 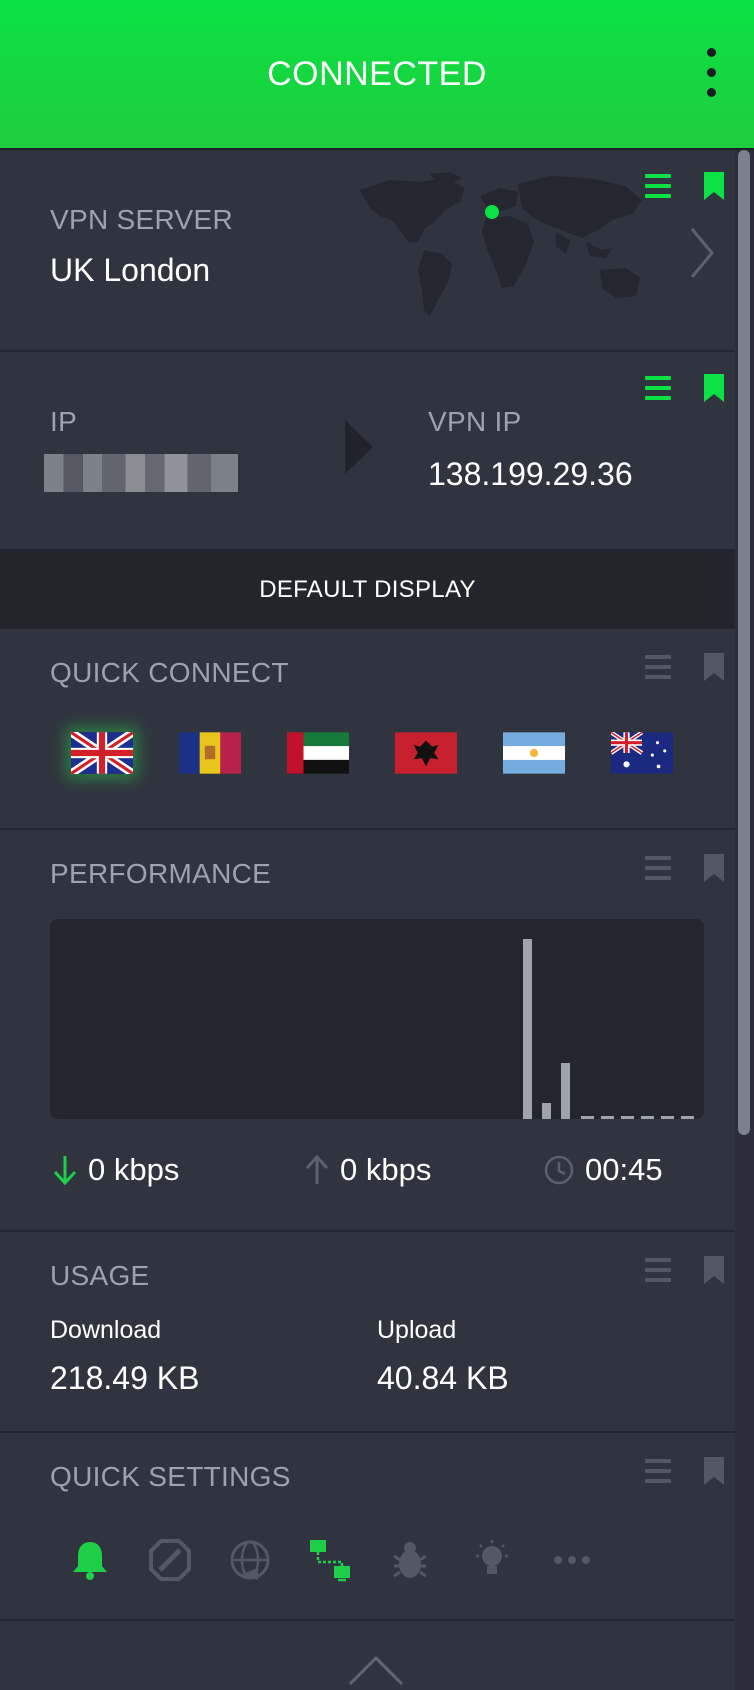 What do you see at coordinates (161, 873) in the screenshot?
I see `performance-label: PERFORMANCE` at bounding box center [161, 873].